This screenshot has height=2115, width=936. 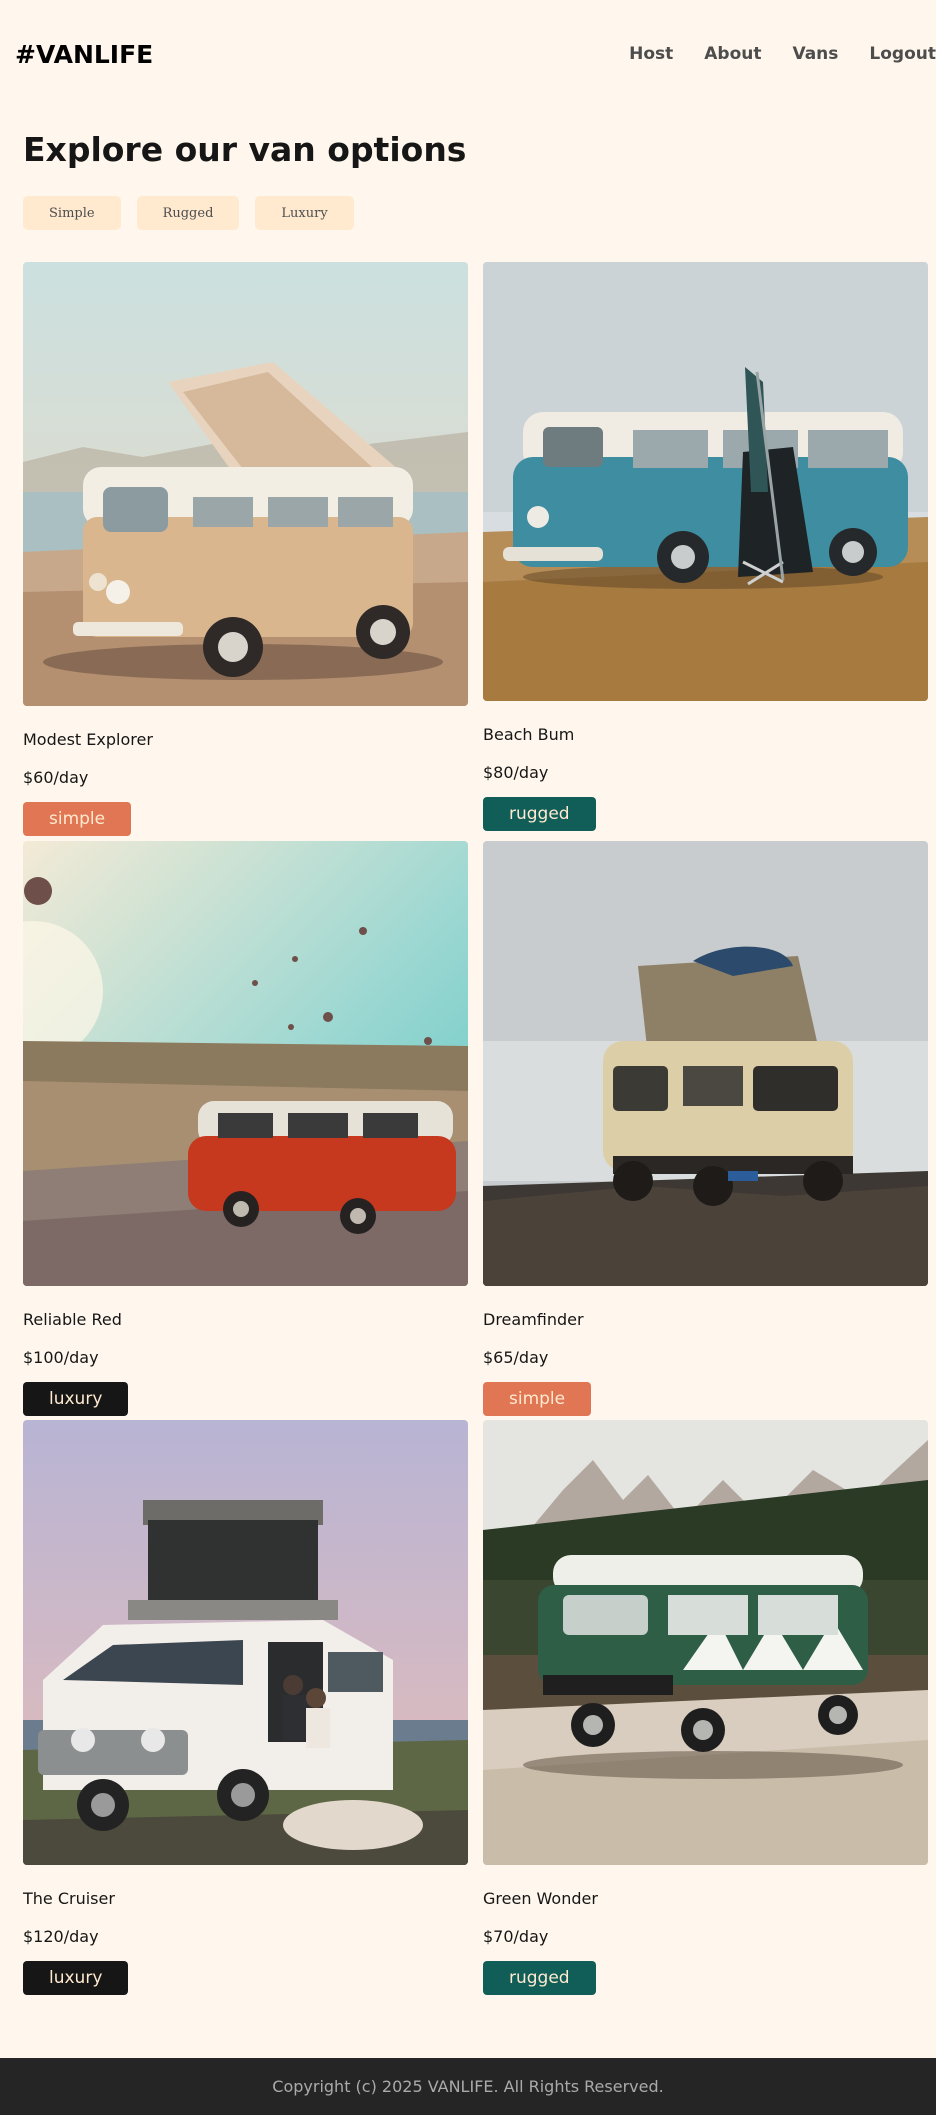 I want to click on type-filters: Simple Rugged Luxury, so click(x=196, y=213).